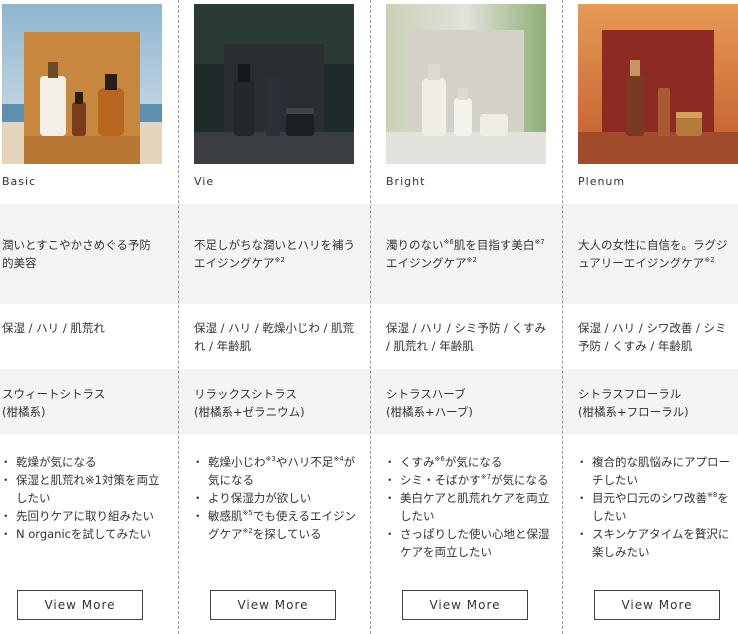 The width and height of the screenshot is (738, 634). I want to click on list-item: 敏感肌※5でも使えるエイジングケア※2を探している, so click(276, 525).